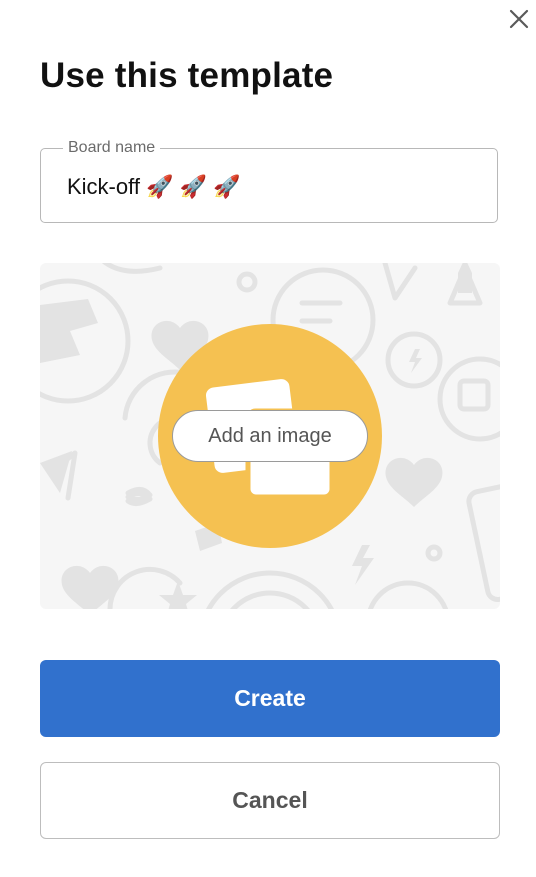 Image resolution: width=536 pixels, height=877 pixels. Describe the element at coordinates (112, 148) in the screenshot. I see `board-name-label: Board name` at that location.